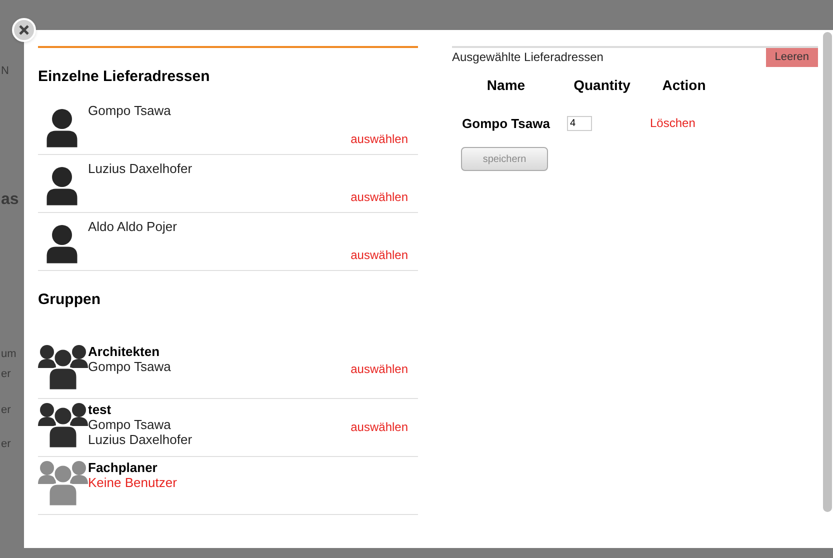 This screenshot has width=833, height=558. I want to click on section-title: Gruppen, so click(70, 300).